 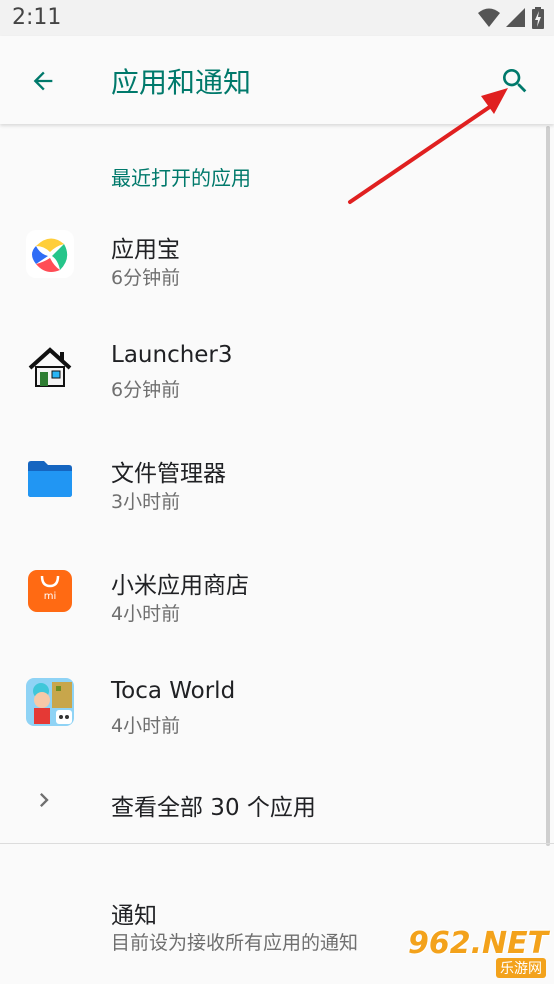 I want to click on recent-apps-header: 最近打开的应用, so click(x=181, y=178).